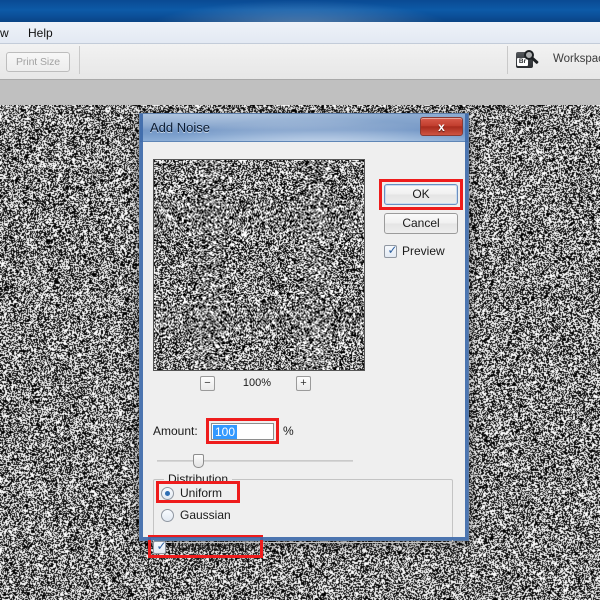 The image size is (600, 600). Describe the element at coordinates (576, 59) in the screenshot. I see `workspace-menu-label: Workspac` at that location.